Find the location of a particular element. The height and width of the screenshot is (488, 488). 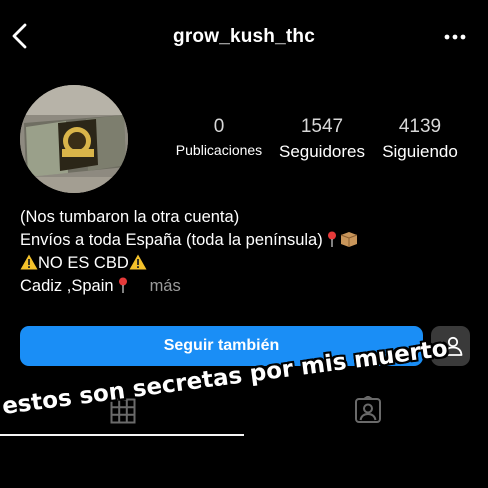

stat-following-label: Siguiendo is located at coordinates (420, 151).